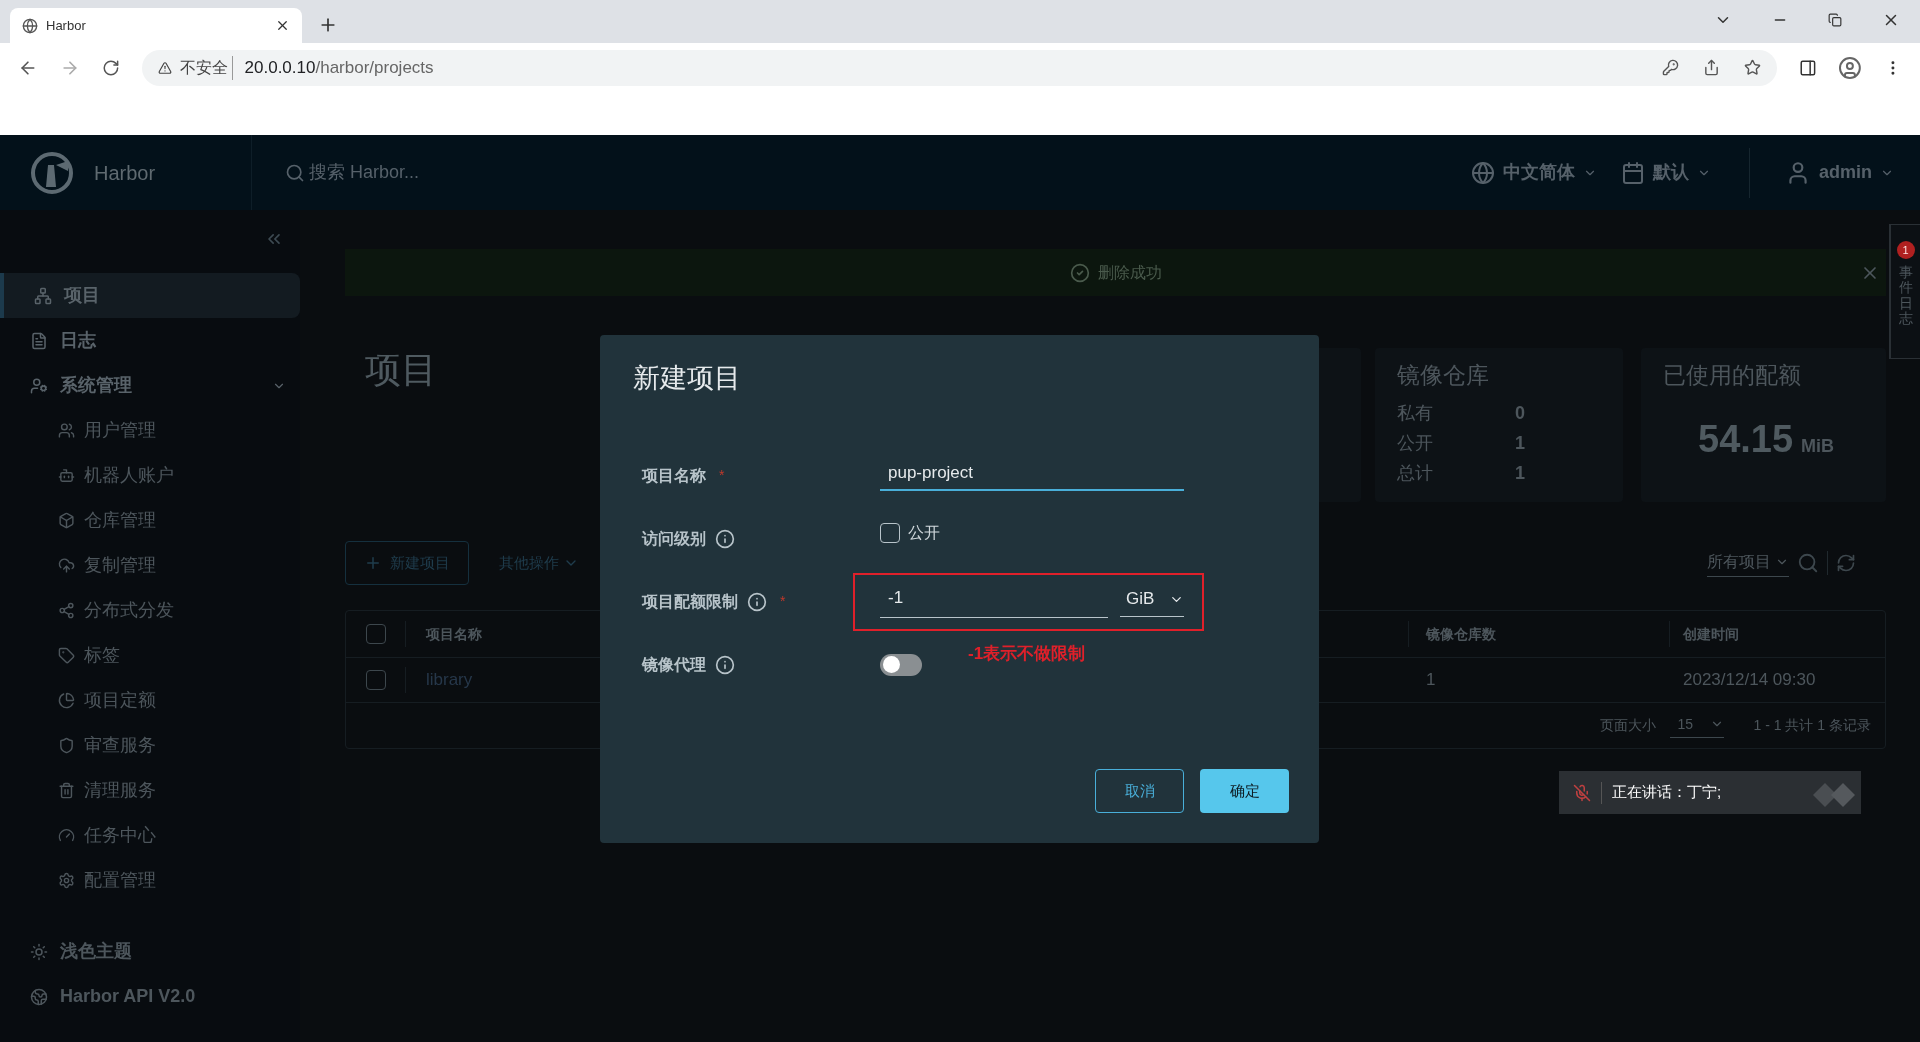 This screenshot has height=1042, width=1920. What do you see at coordinates (1905, 250) in the screenshot?
I see `notification-badge: 1` at bounding box center [1905, 250].